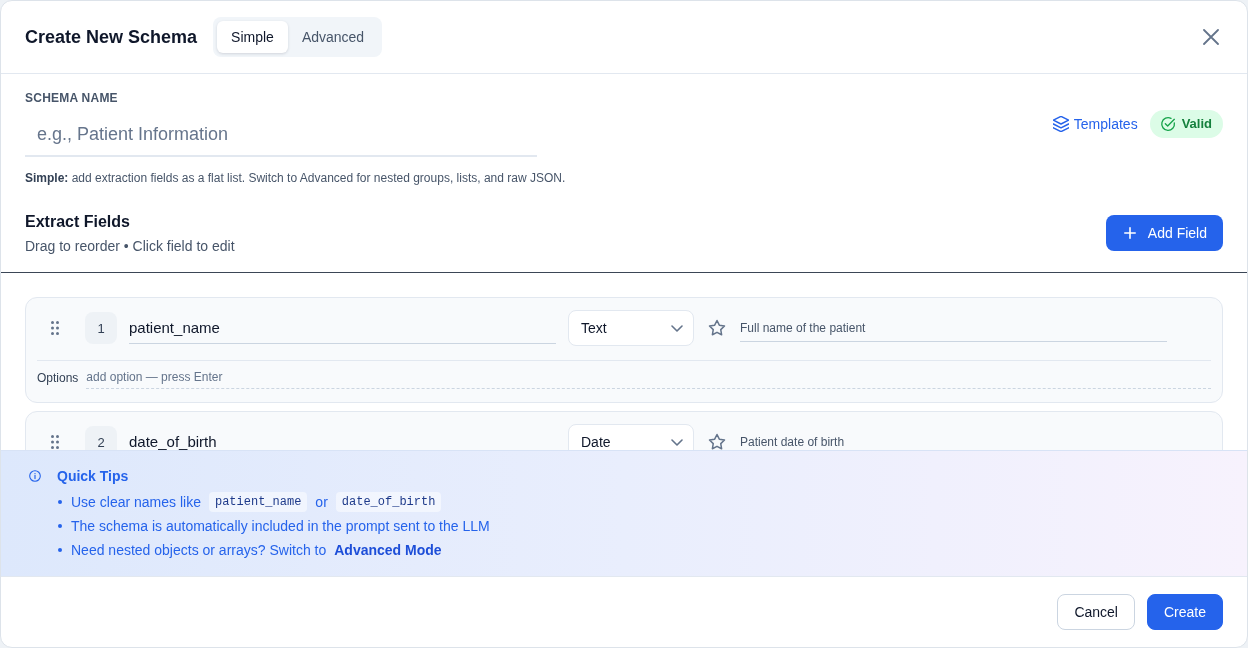  I want to click on type-select: Date, so click(631, 437).